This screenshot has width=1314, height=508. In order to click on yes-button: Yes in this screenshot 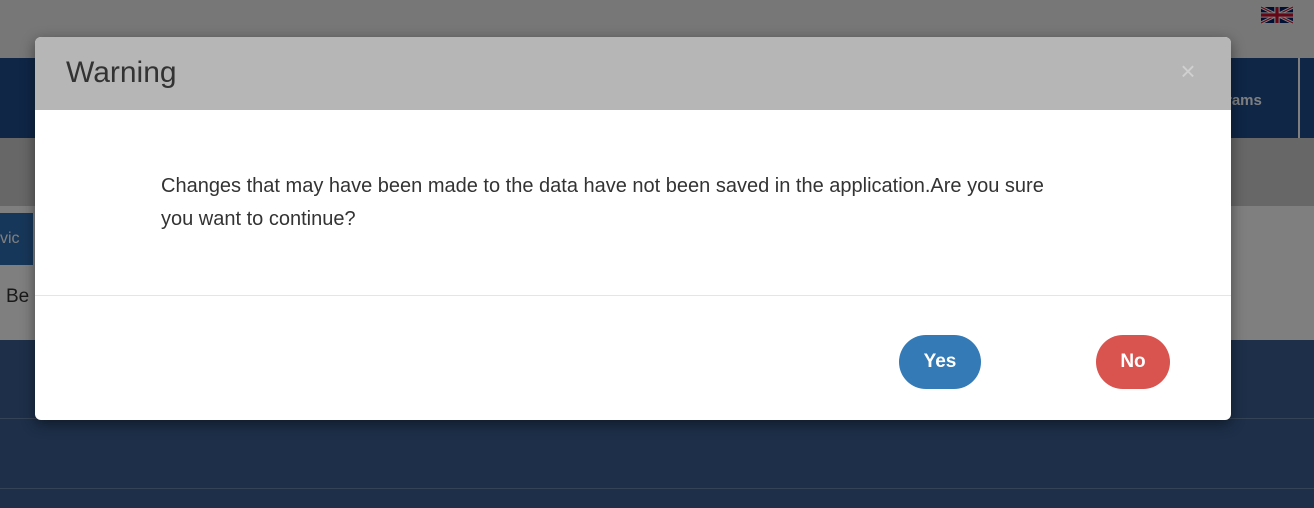, I will do `click(940, 362)`.